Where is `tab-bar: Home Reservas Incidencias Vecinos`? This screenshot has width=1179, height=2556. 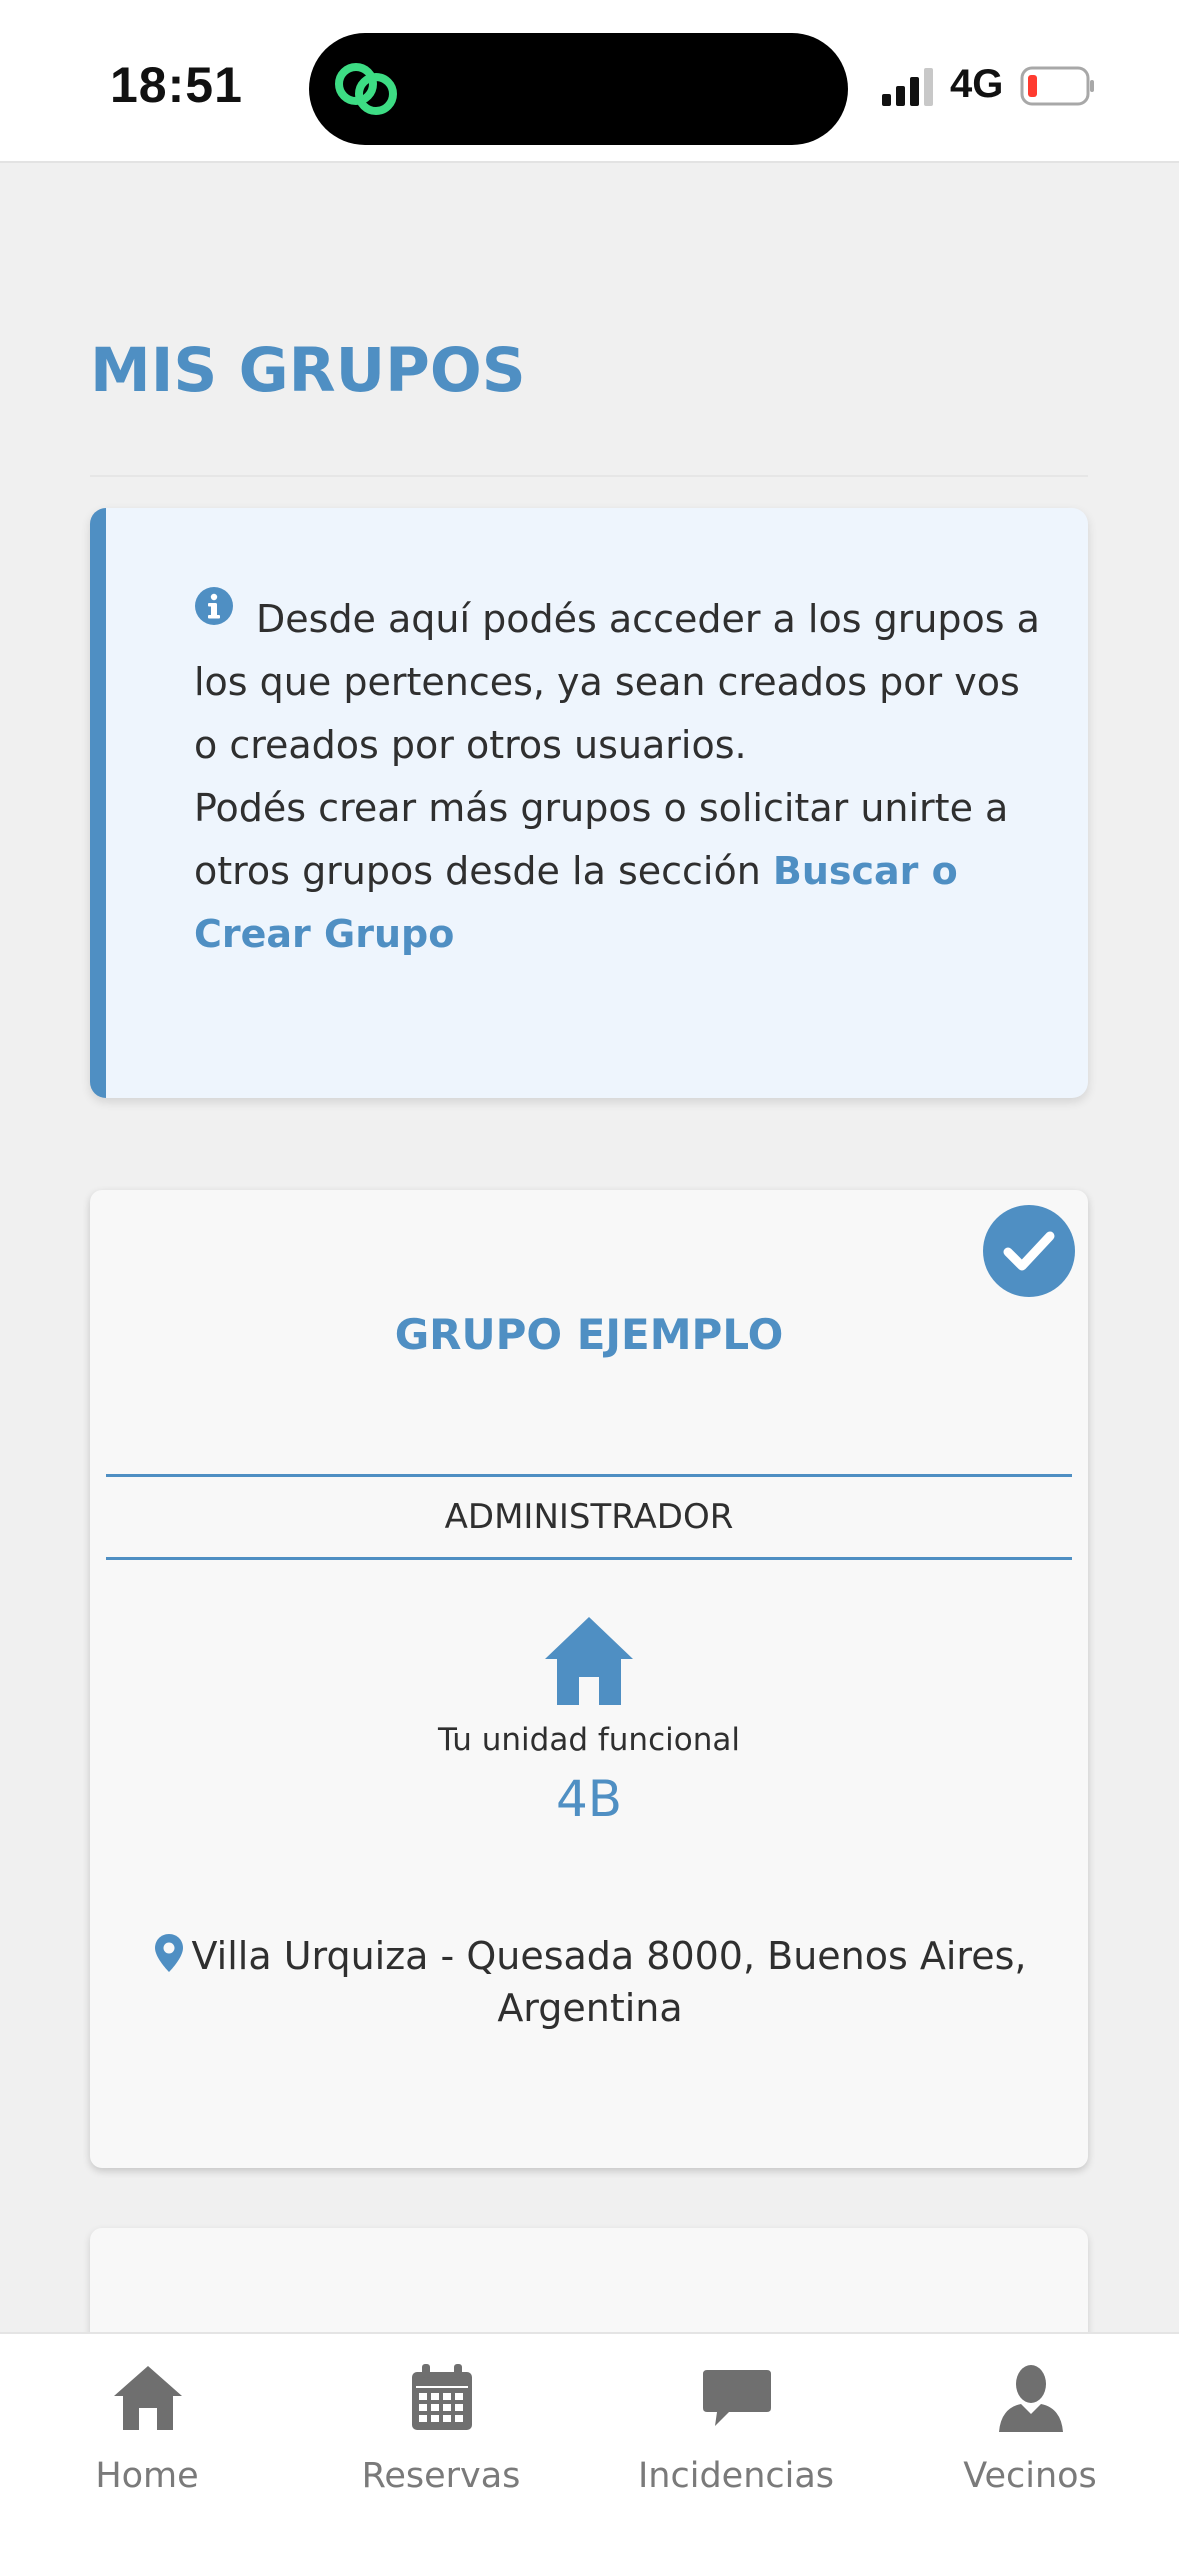 tab-bar: Home Reservas Incidencias Vecinos is located at coordinates (589, 2444).